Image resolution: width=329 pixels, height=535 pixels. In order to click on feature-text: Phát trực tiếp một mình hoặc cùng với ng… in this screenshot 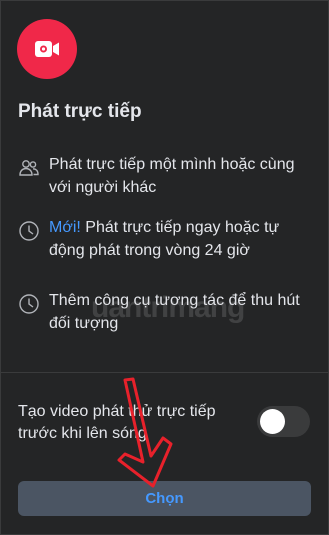, I will do `click(172, 176)`.